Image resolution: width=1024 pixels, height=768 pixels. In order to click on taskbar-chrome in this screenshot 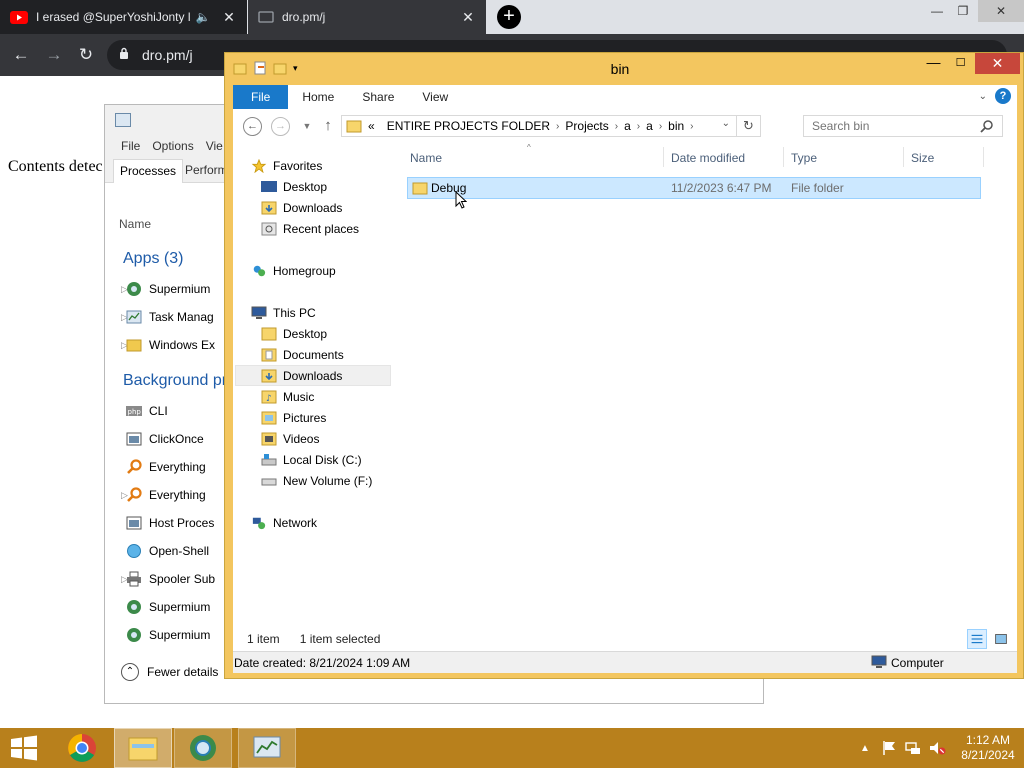, I will do `click(82, 748)`.